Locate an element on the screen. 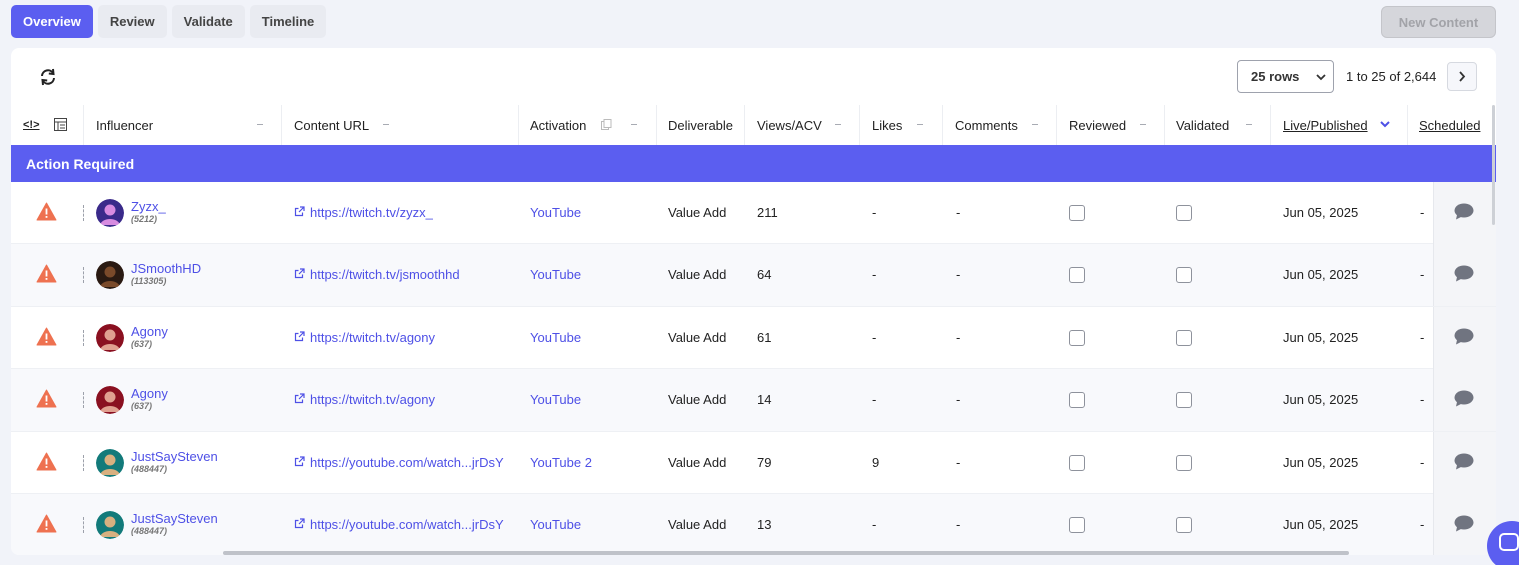 Image resolution: width=1519 pixels, height=565 pixels. chevron-down-icon is located at coordinates (1321, 77).